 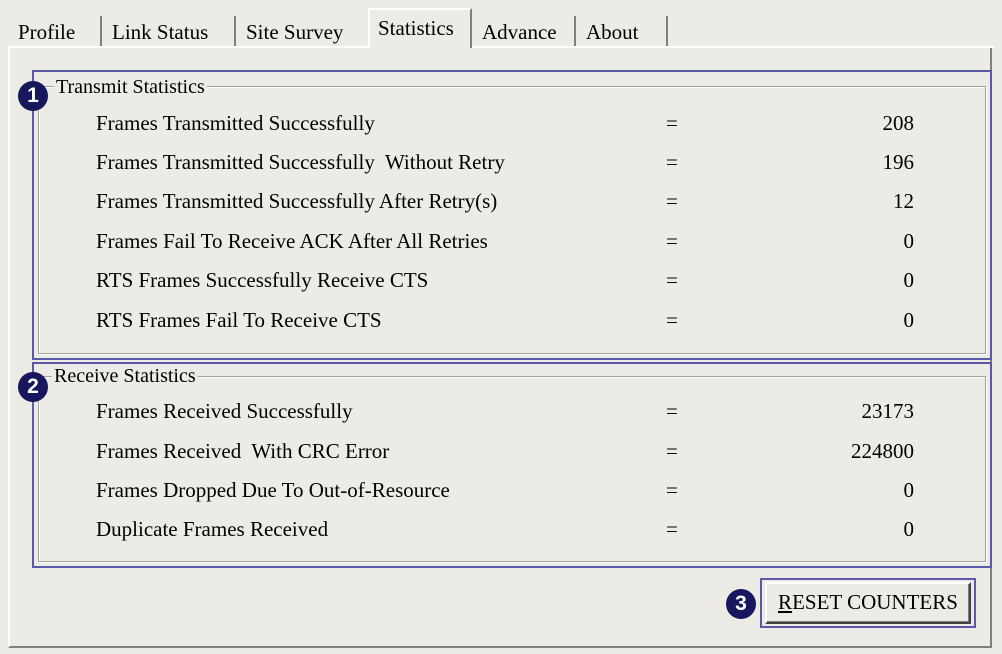 What do you see at coordinates (33, 96) in the screenshot?
I see `callout-badge-1: 1` at bounding box center [33, 96].